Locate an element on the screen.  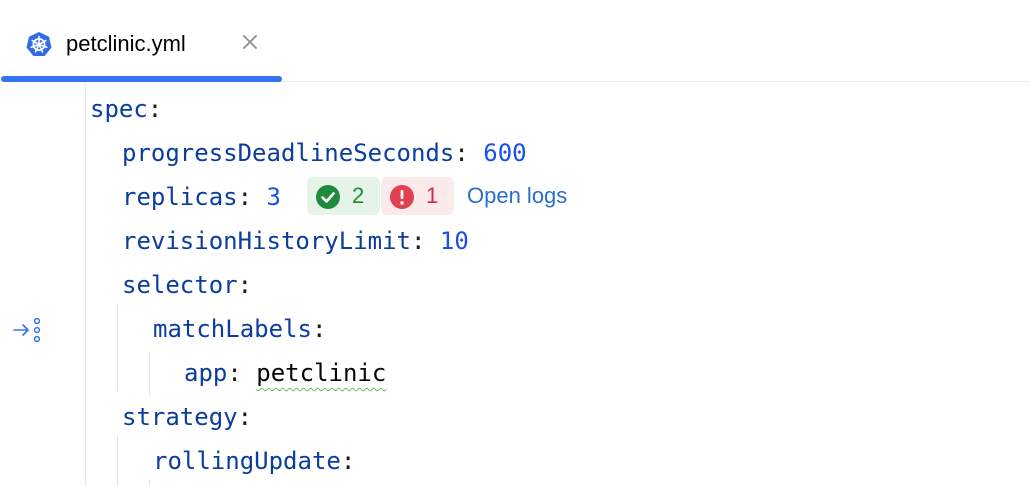
kubernetes-icon is located at coordinates (39, 44).